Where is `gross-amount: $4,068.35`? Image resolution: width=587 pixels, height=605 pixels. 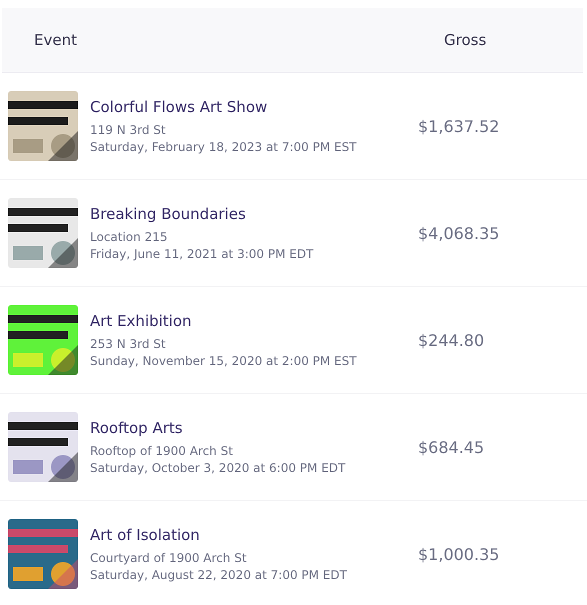
gross-amount: $4,068.35 is located at coordinates (459, 233).